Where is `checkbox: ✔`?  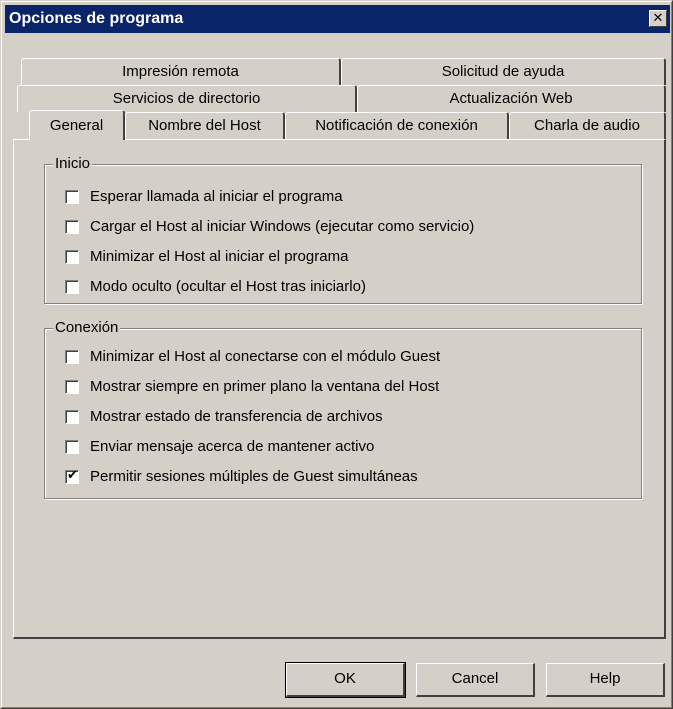
checkbox: ✔ is located at coordinates (72, 476).